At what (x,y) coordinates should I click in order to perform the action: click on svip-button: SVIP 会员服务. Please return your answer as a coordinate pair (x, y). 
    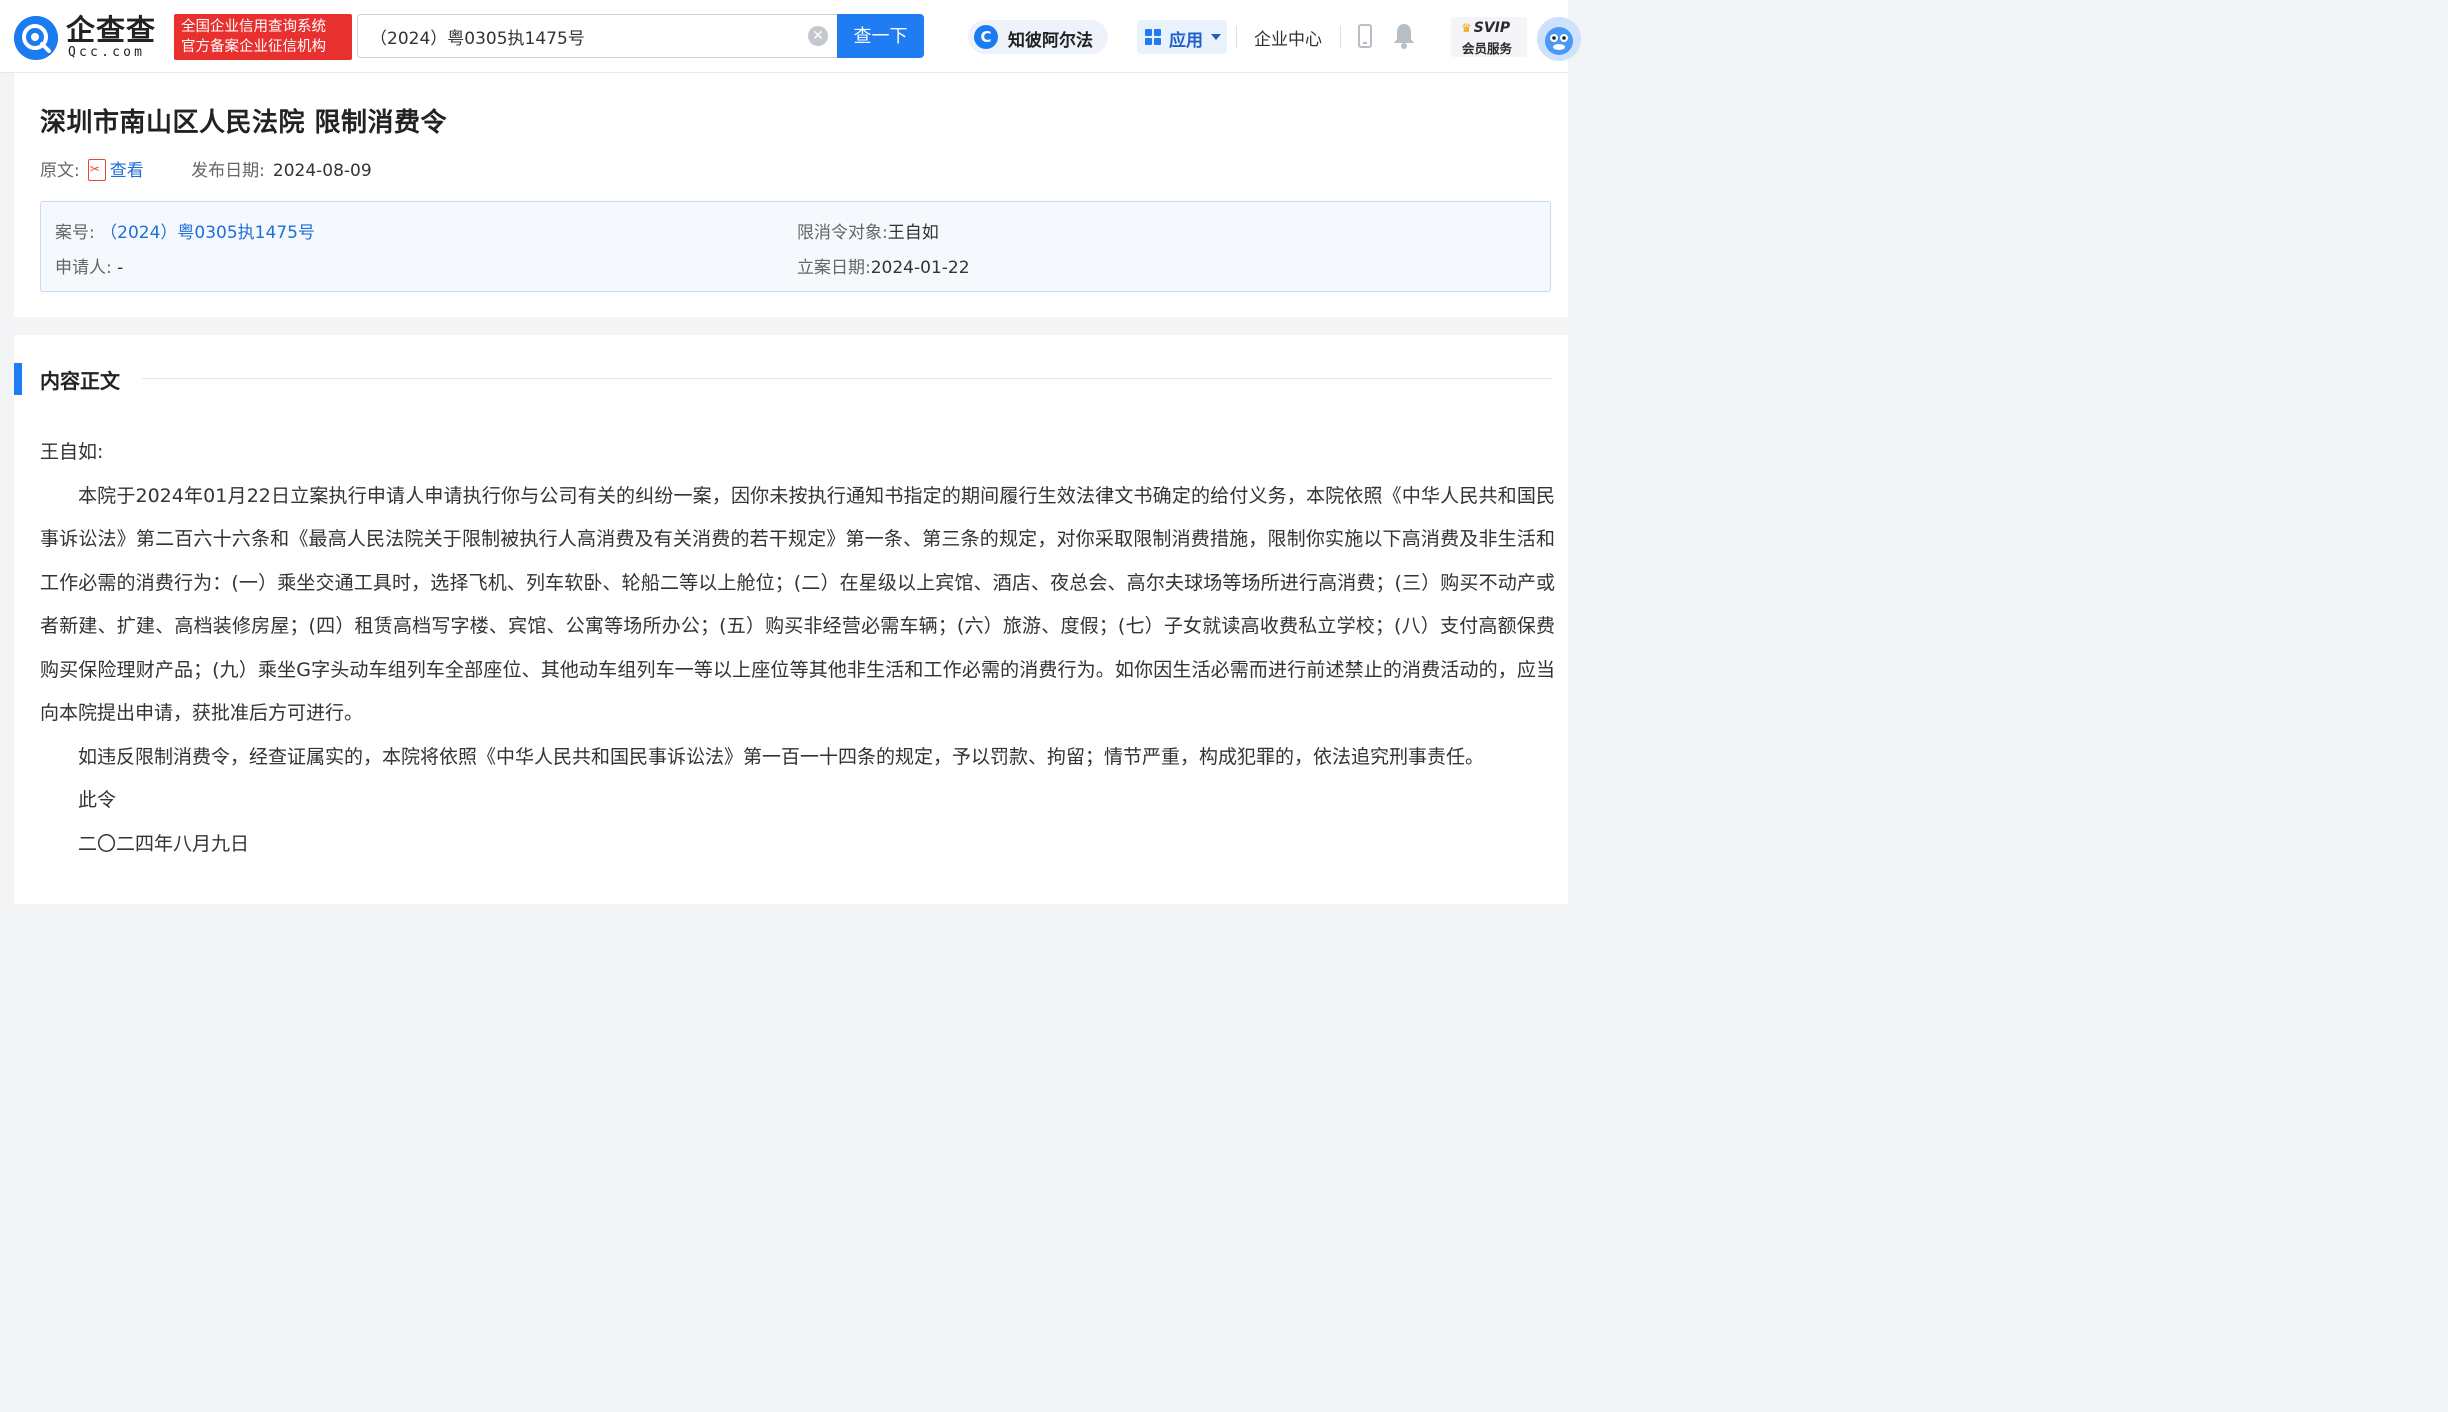
    Looking at the image, I should click on (1489, 37).